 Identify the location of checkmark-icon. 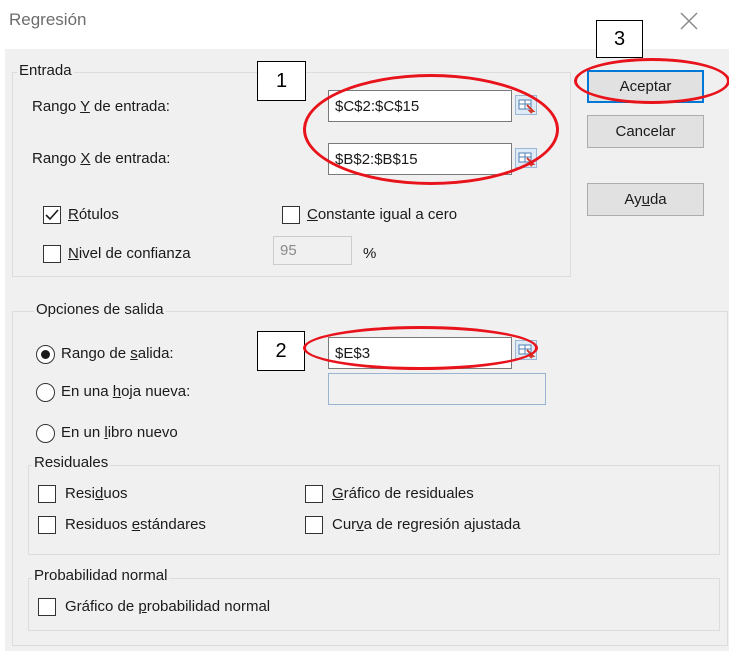
(52, 215).